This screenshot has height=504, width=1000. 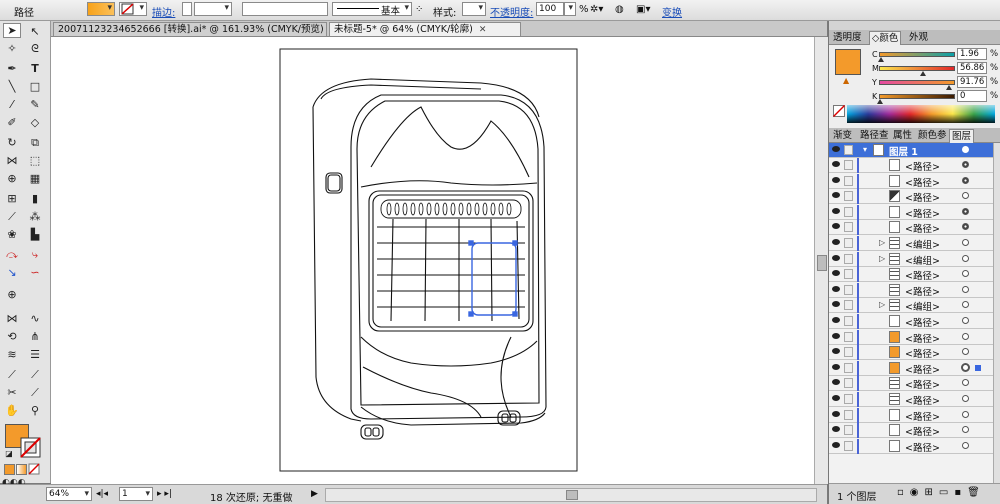 I want to click on shape-builder-tool-icon: ⊕, so click(x=12, y=178).